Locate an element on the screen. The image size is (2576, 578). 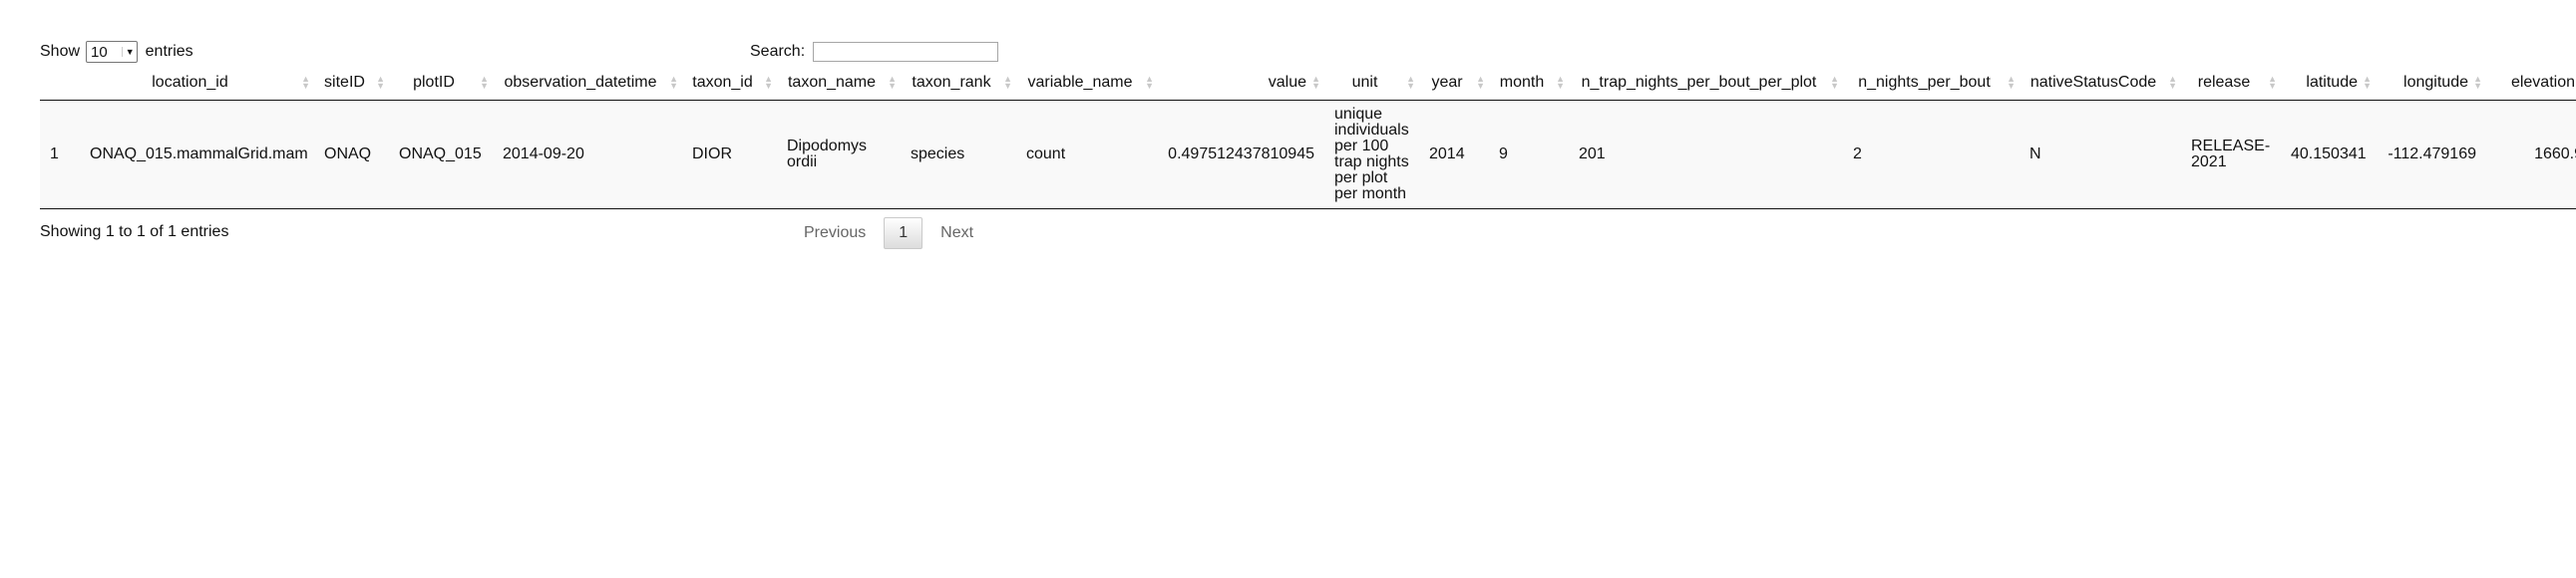
entries-label: entries is located at coordinates (169, 52).